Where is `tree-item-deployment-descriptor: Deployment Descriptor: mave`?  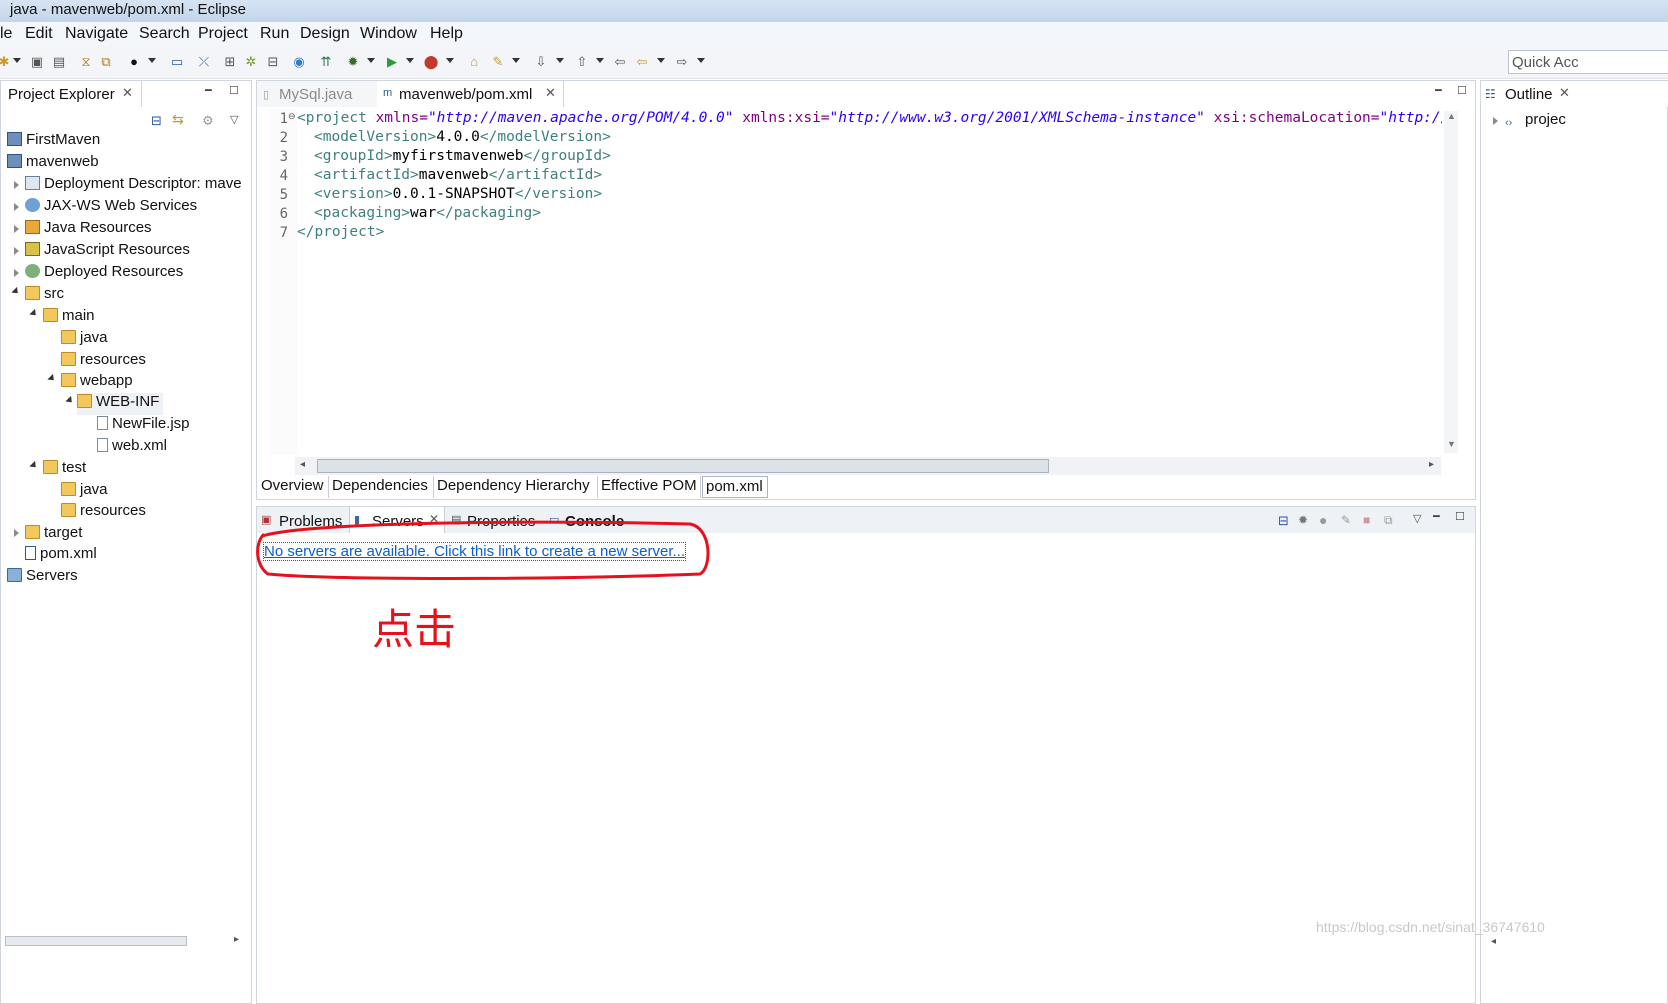
tree-item-deployment-descriptor: Deployment Descriptor: mave is located at coordinates (133, 186).